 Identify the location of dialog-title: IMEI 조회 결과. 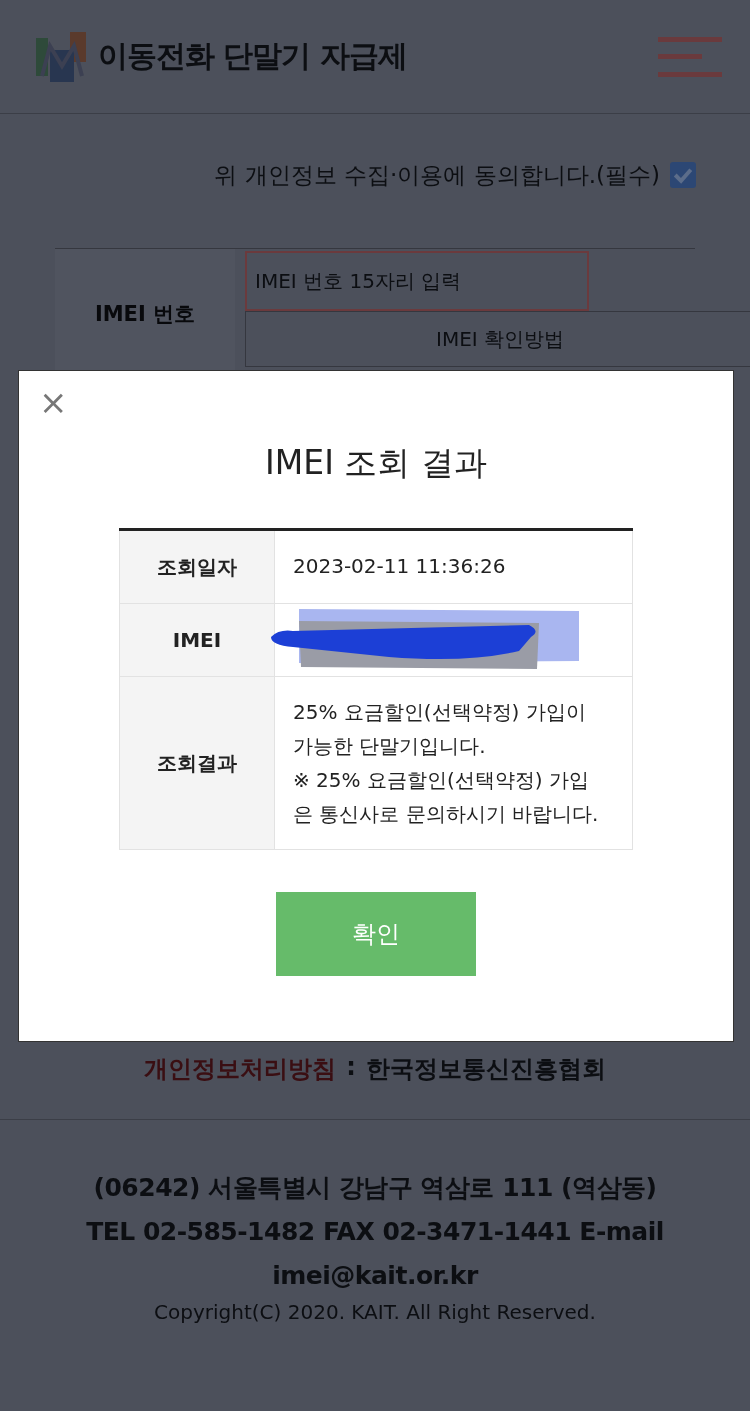
(376, 463).